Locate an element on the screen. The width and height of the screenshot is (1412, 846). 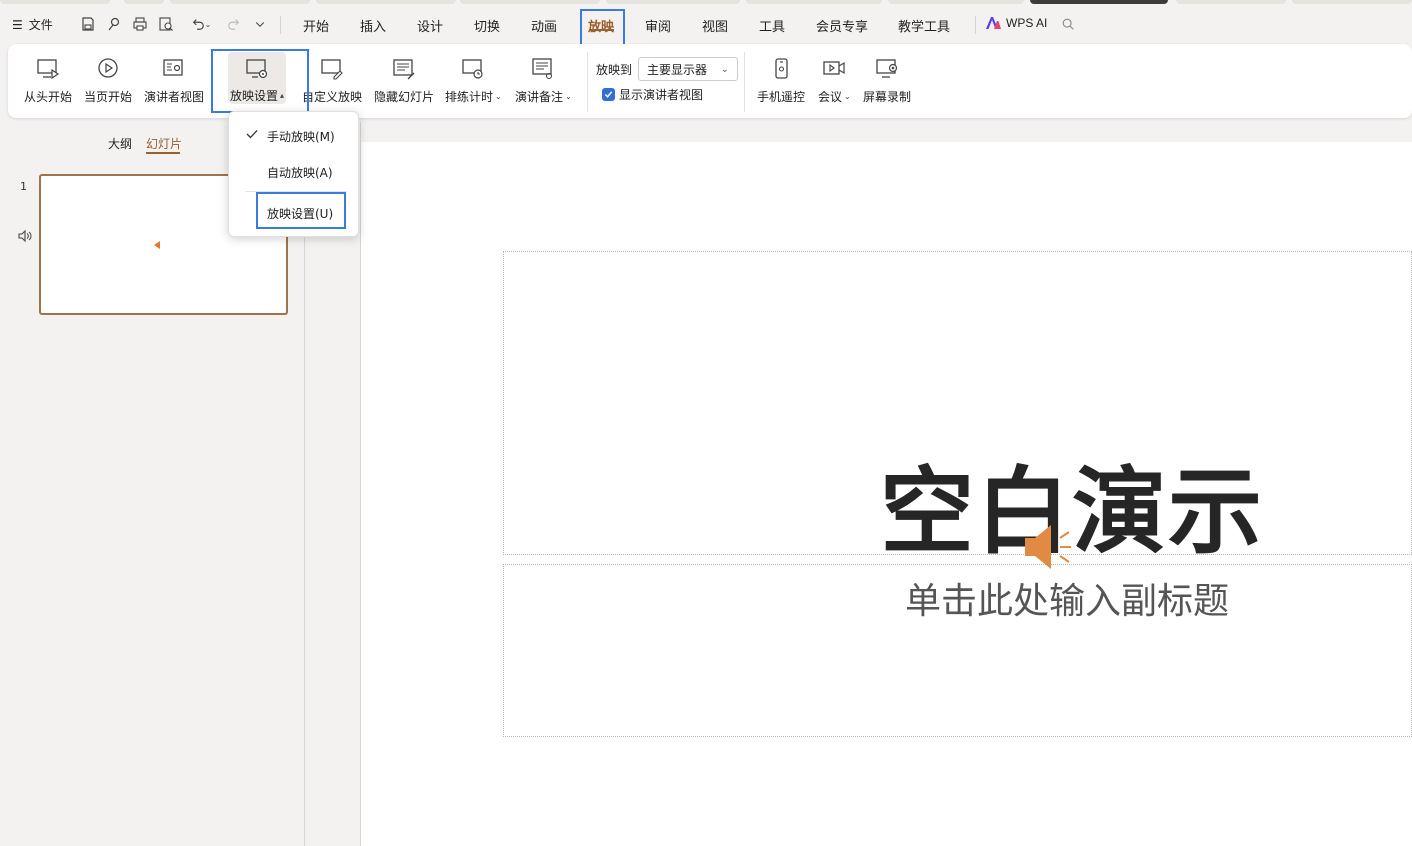
play-to-label: 放映到 is located at coordinates (614, 69).